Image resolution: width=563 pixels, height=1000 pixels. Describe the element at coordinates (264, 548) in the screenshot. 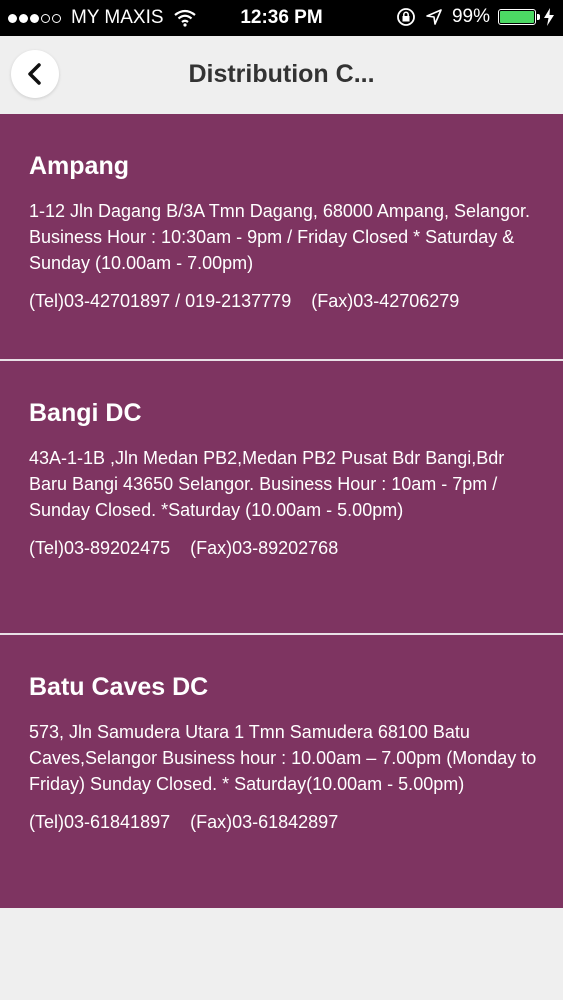

I see `fax-number: (Fax)03-89202768` at that location.